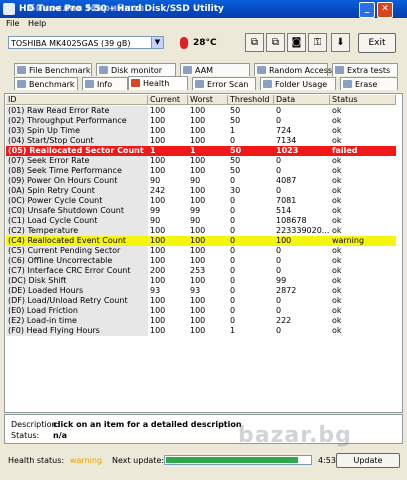 This screenshot has width=407, height=480. What do you see at coordinates (77, 211) in the screenshot?
I see `cell-id: (C0) Unsafe Shutdown Count` at bounding box center [77, 211].